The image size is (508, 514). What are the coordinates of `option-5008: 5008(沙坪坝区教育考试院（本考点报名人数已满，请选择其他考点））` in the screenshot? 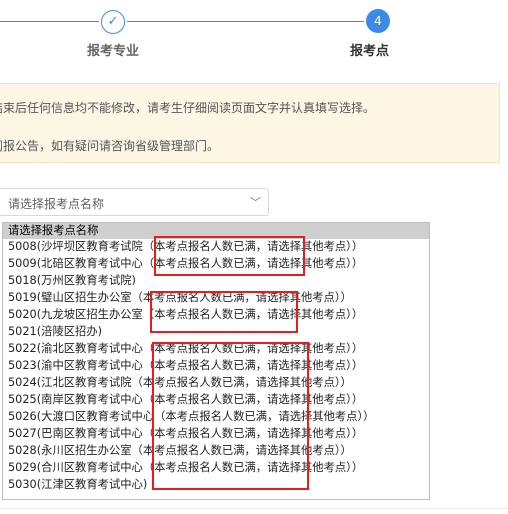 It's located at (216, 247).